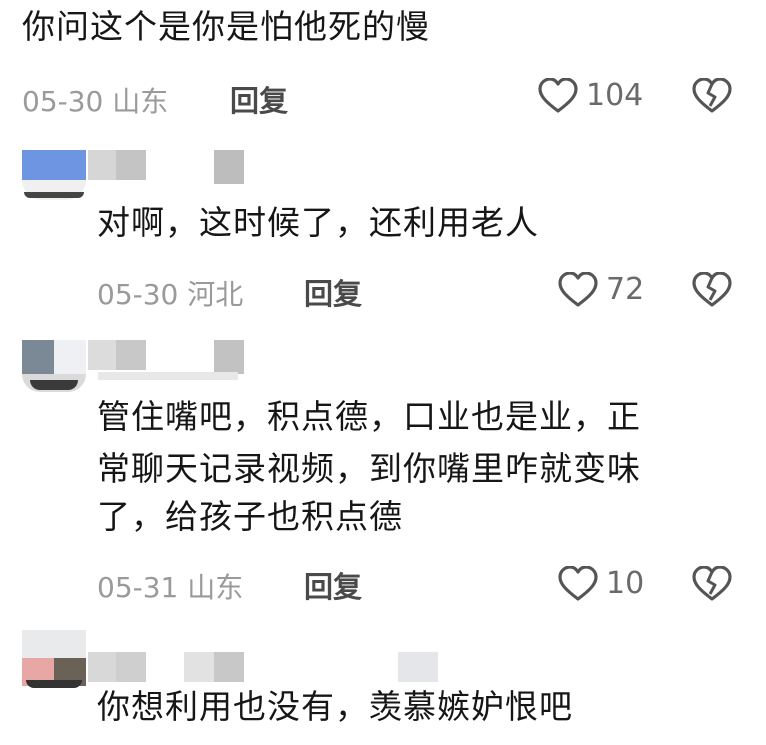  What do you see at coordinates (625, 289) in the screenshot?
I see `like-count: 72` at bounding box center [625, 289].